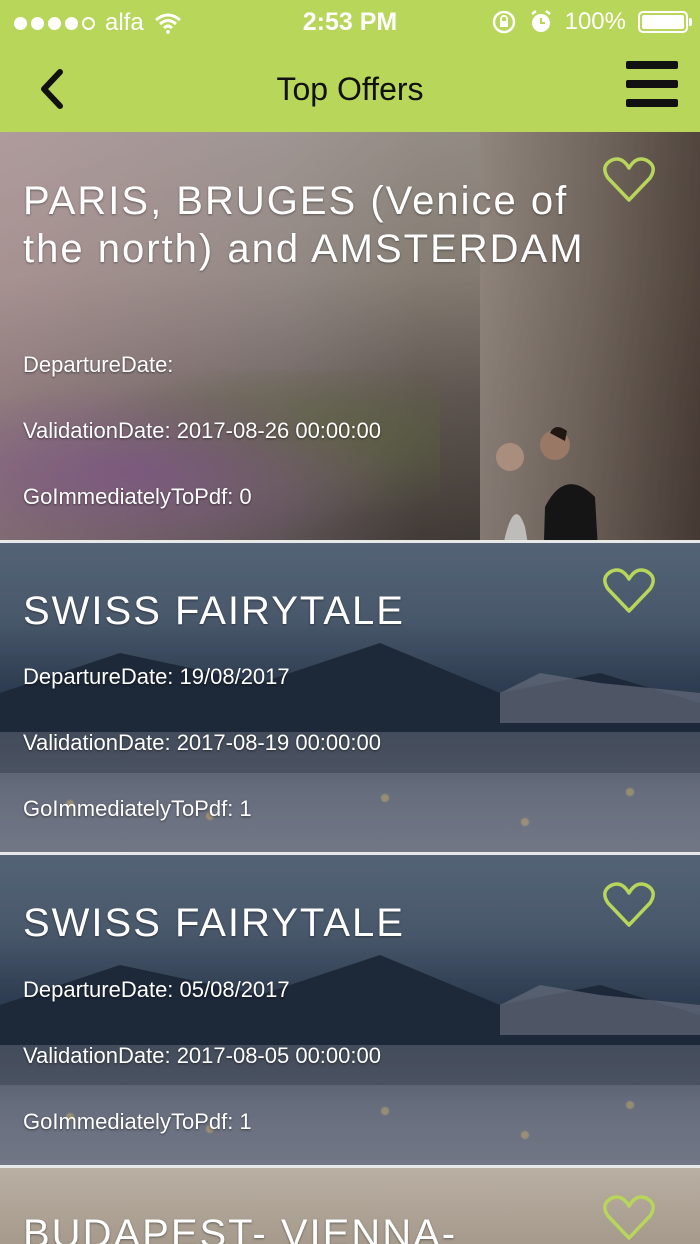 This screenshot has width=700, height=1244. What do you see at coordinates (202, 1055) in the screenshot?
I see `offer-validation-date: ValidationDate: 2017-08-05 00:00:00` at bounding box center [202, 1055].